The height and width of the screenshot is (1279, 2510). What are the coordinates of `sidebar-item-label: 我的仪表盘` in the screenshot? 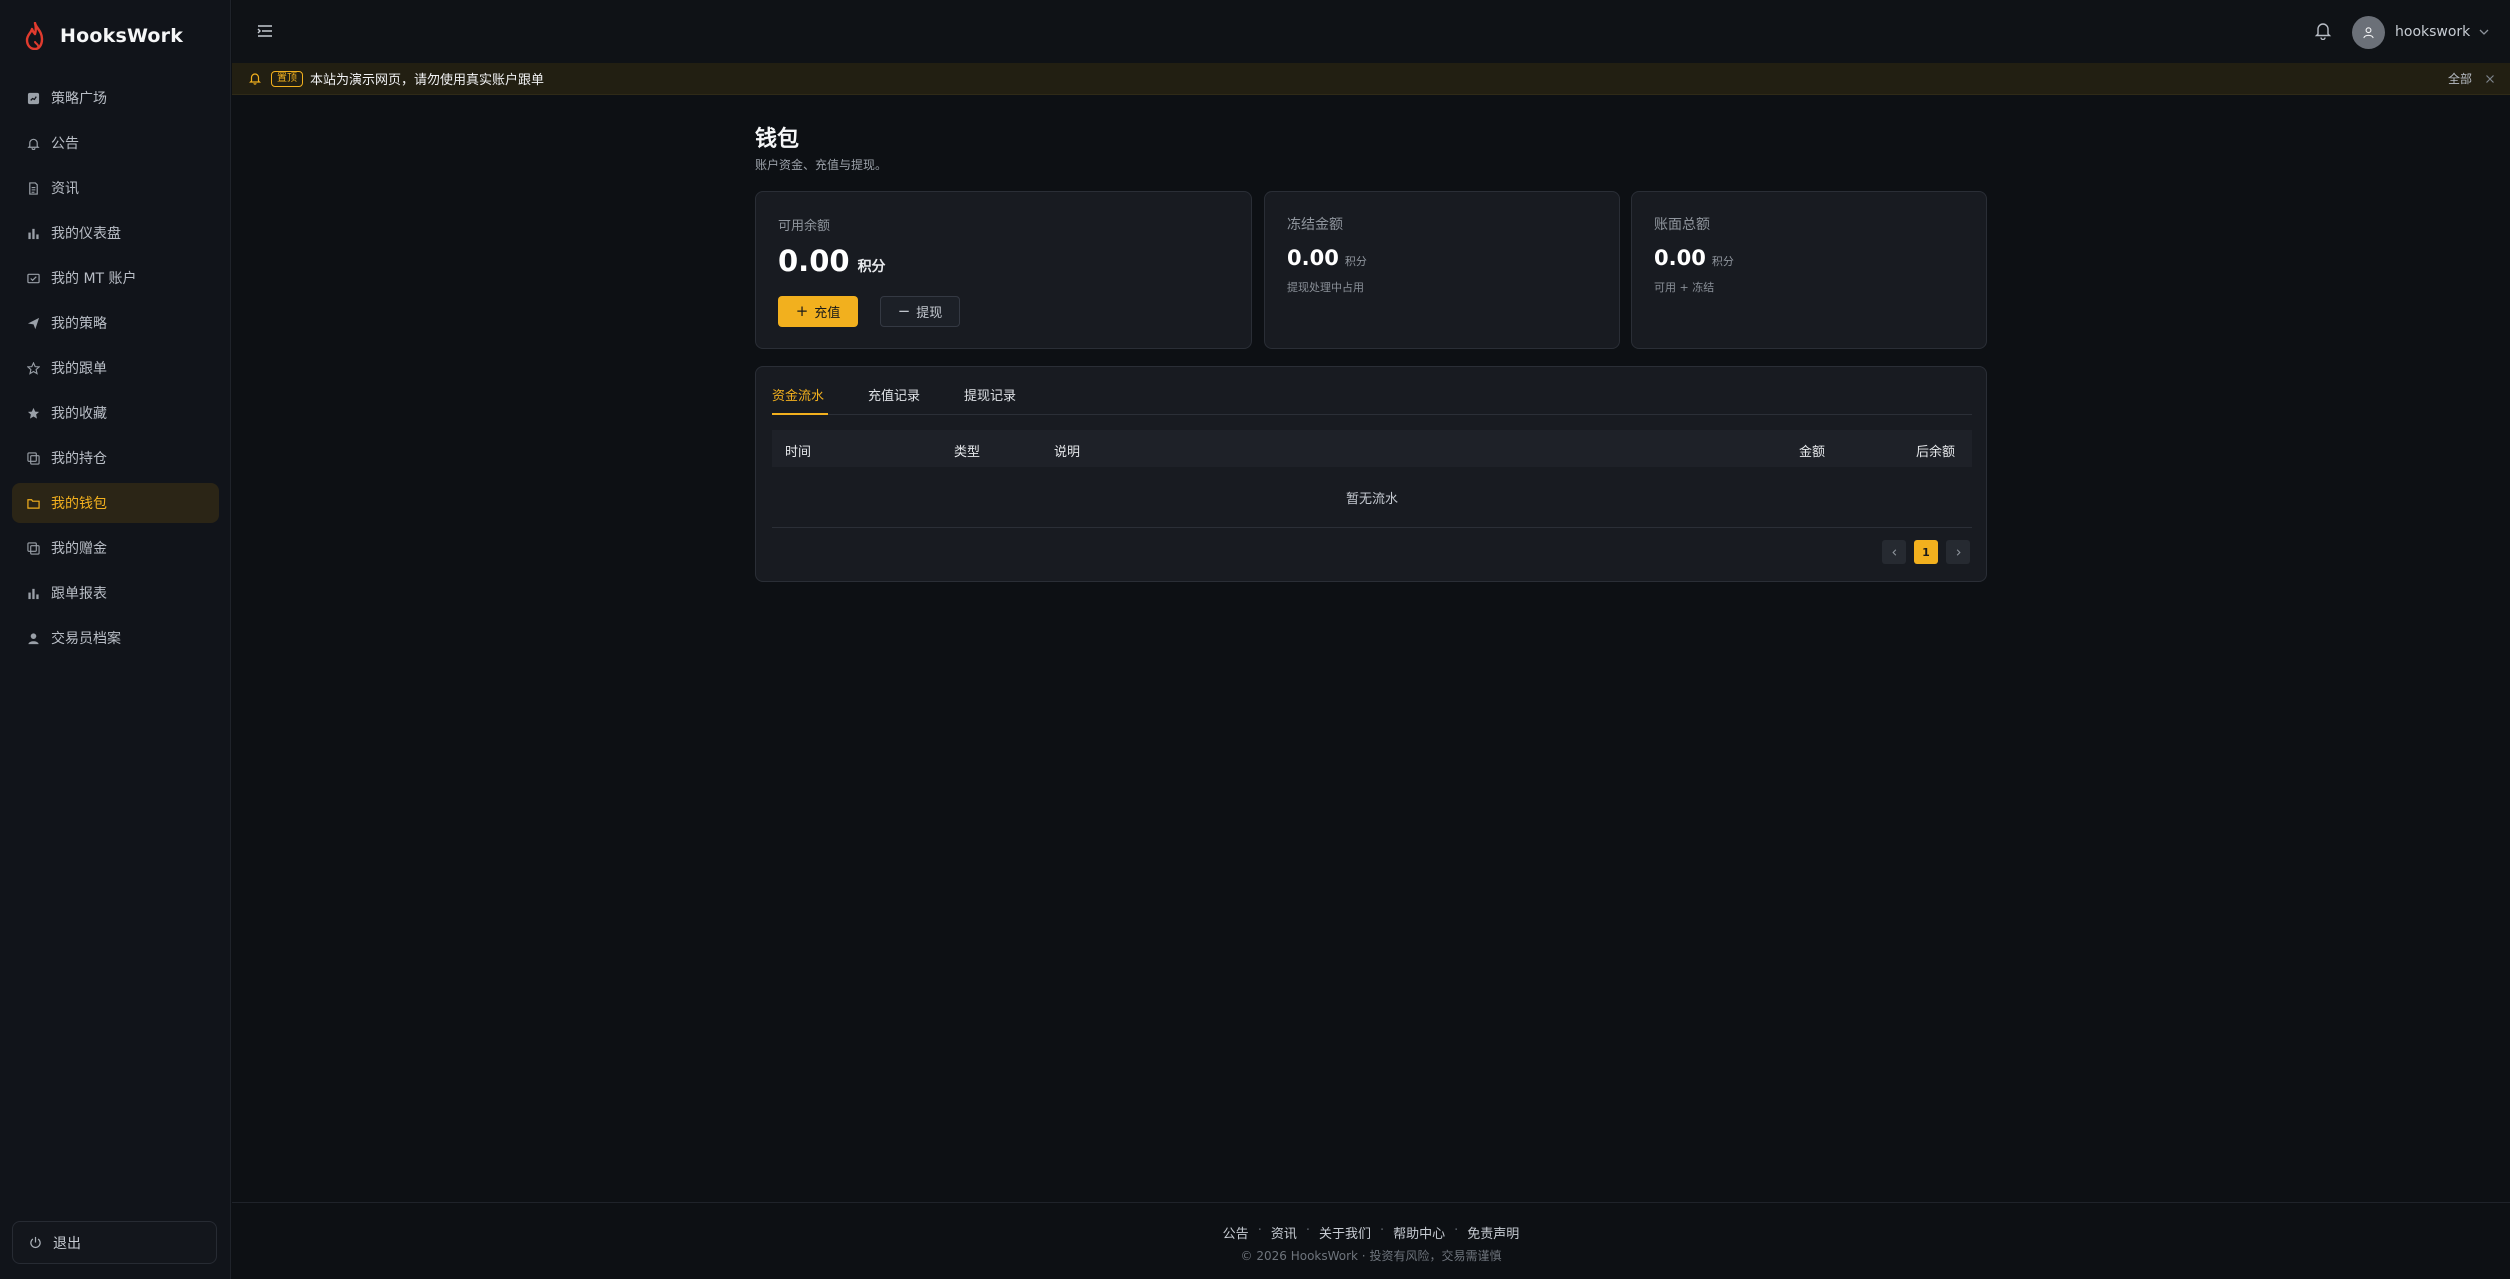 It's located at (86, 234).